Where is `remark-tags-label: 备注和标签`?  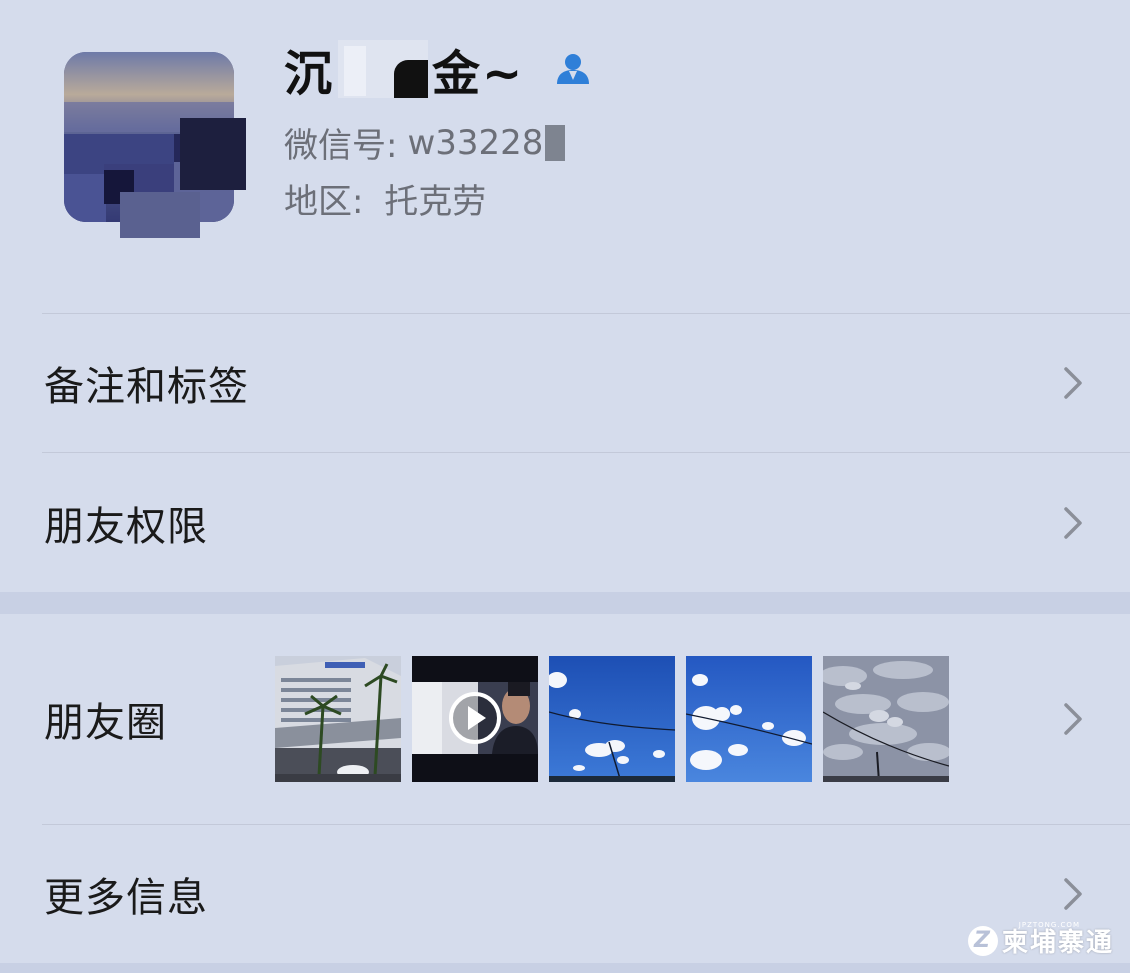 remark-tags-label: 备注和标签 is located at coordinates (146, 387).